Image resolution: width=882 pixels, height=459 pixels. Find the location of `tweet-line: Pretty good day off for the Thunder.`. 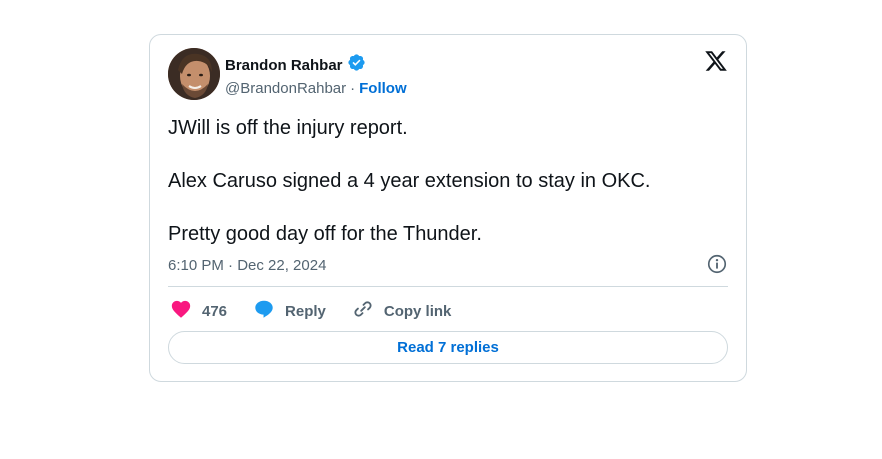

tweet-line: Pretty good day off for the Thunder. is located at coordinates (325, 234).